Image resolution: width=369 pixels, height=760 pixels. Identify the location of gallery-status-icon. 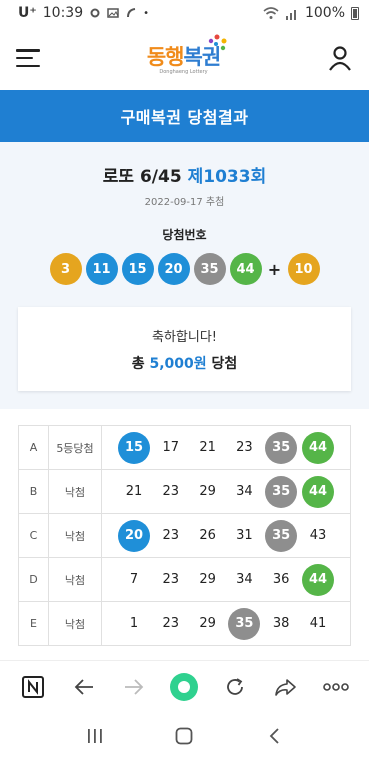
(113, 13).